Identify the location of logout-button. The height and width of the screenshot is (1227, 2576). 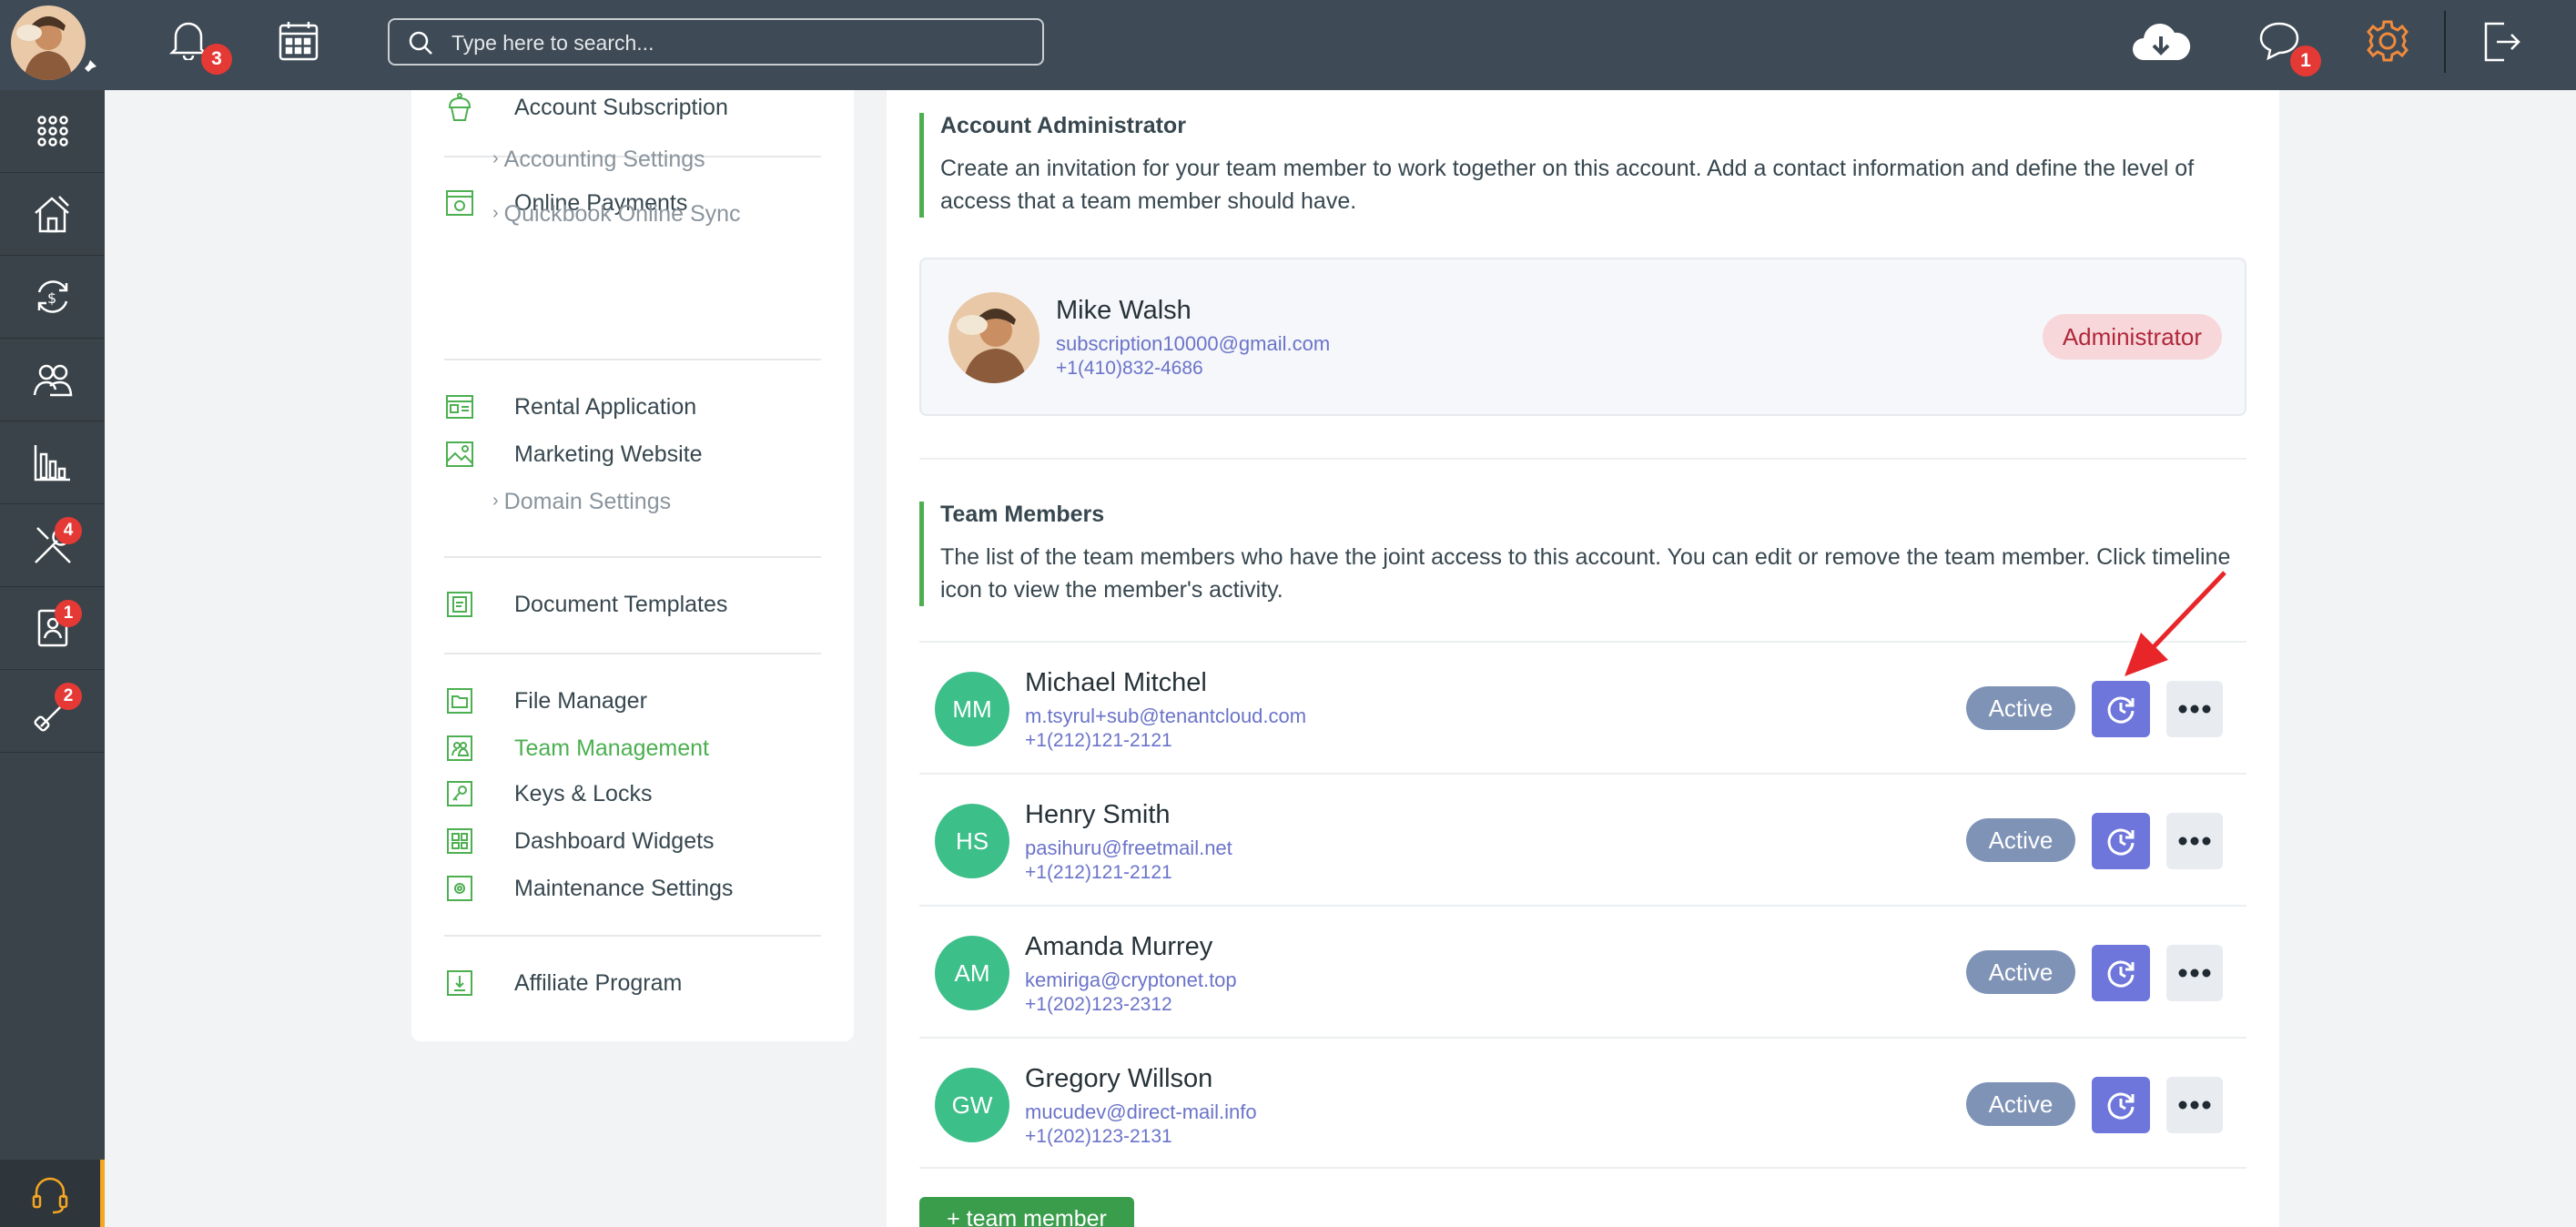
(2501, 44).